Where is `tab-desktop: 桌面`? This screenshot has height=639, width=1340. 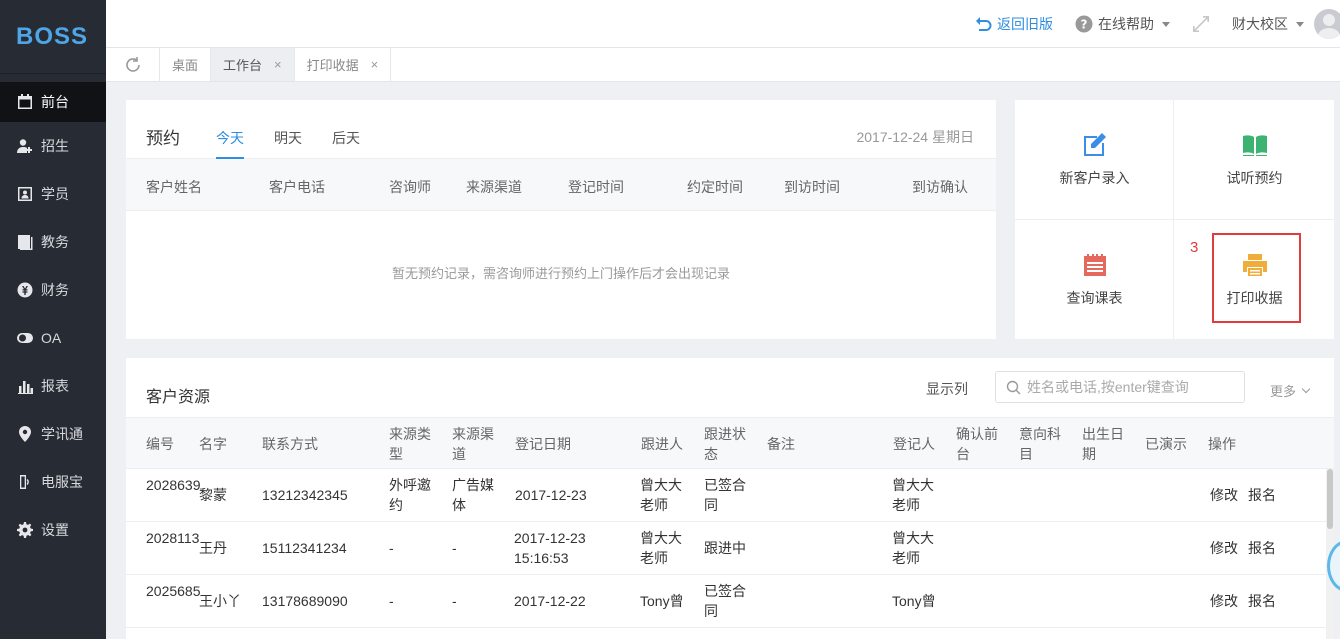
tab-desktop: 桌面 is located at coordinates (186, 64).